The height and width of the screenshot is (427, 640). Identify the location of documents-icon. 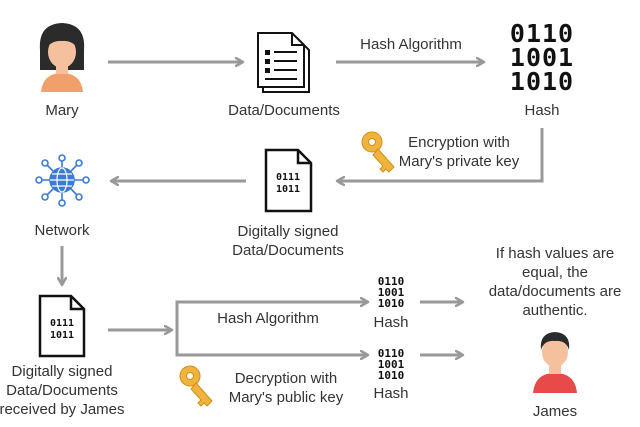
(283, 62).